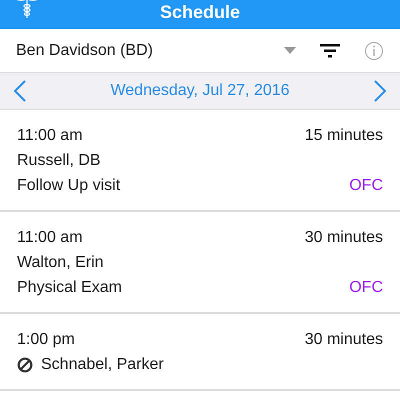 Image resolution: width=400 pixels, height=400 pixels. I want to click on provider-name: Ben Davidson (BD), so click(85, 50).